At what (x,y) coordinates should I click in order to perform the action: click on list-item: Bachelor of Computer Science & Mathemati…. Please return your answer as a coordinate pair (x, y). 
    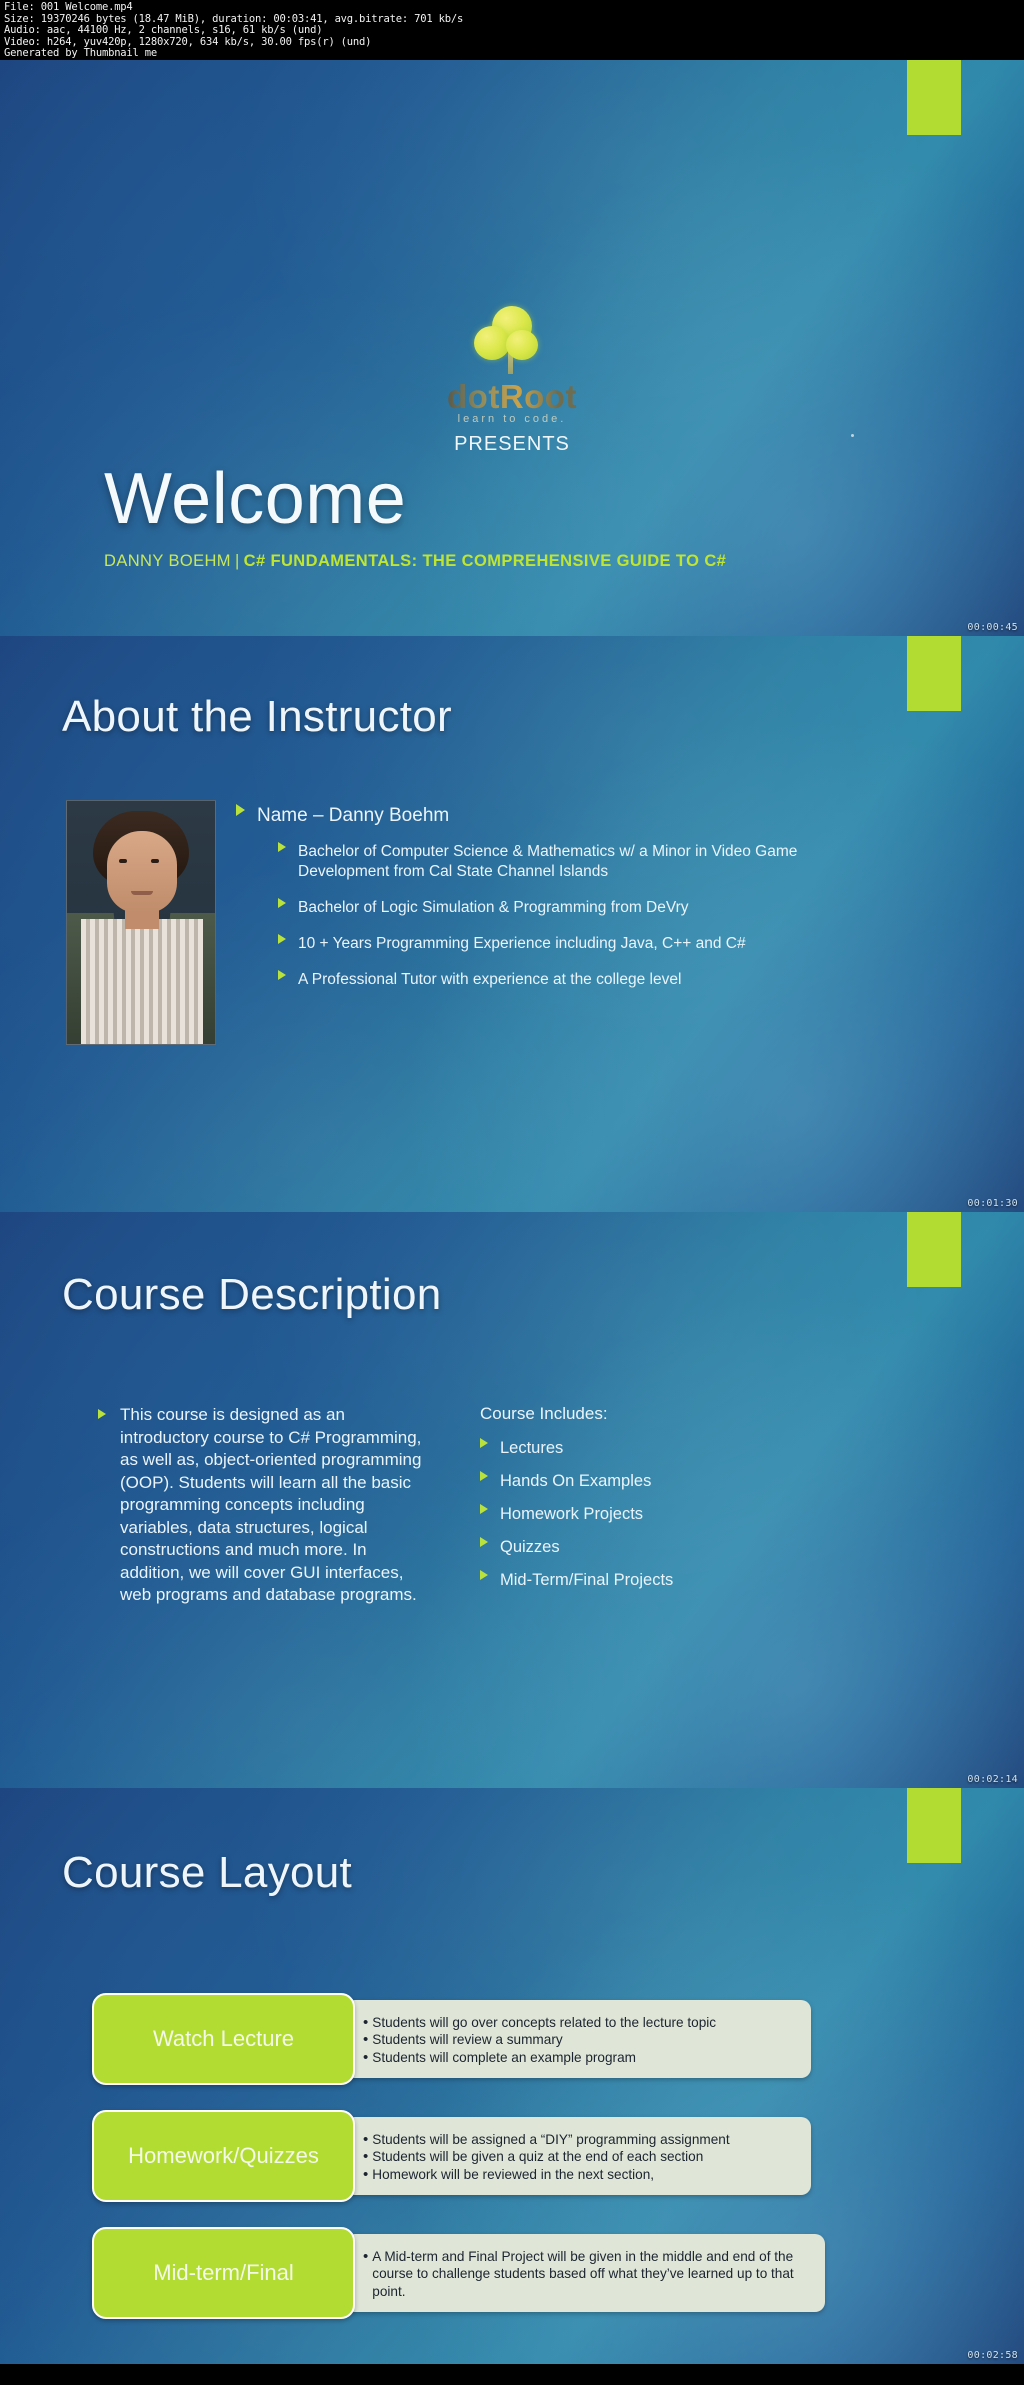
    Looking at the image, I should click on (577, 862).